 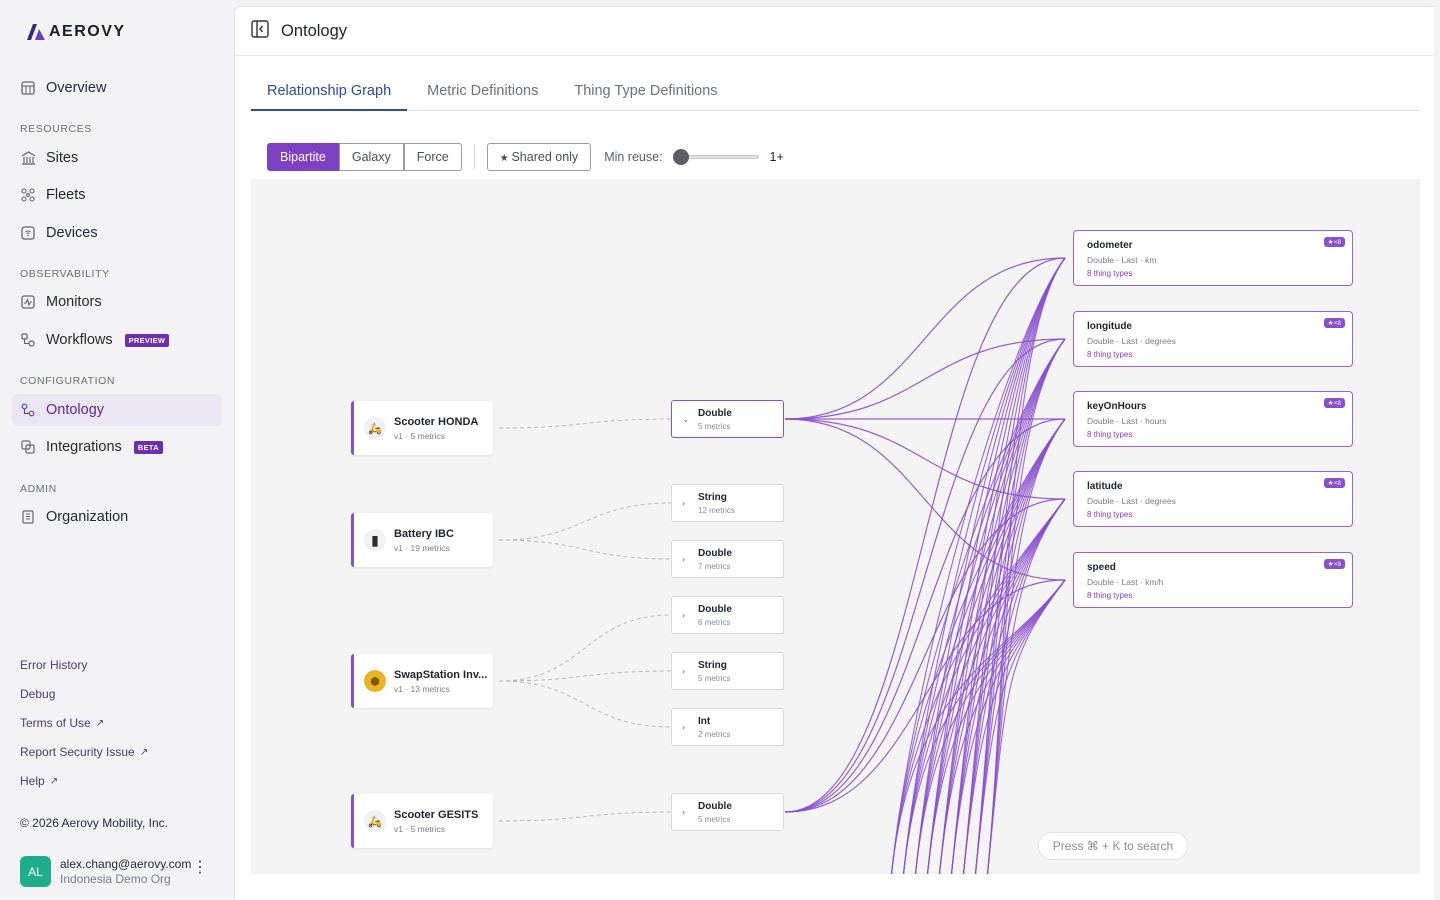 I want to click on thing-type-node: ▮ Battery IBC v1 · 19 metrics, so click(x=422, y=540).